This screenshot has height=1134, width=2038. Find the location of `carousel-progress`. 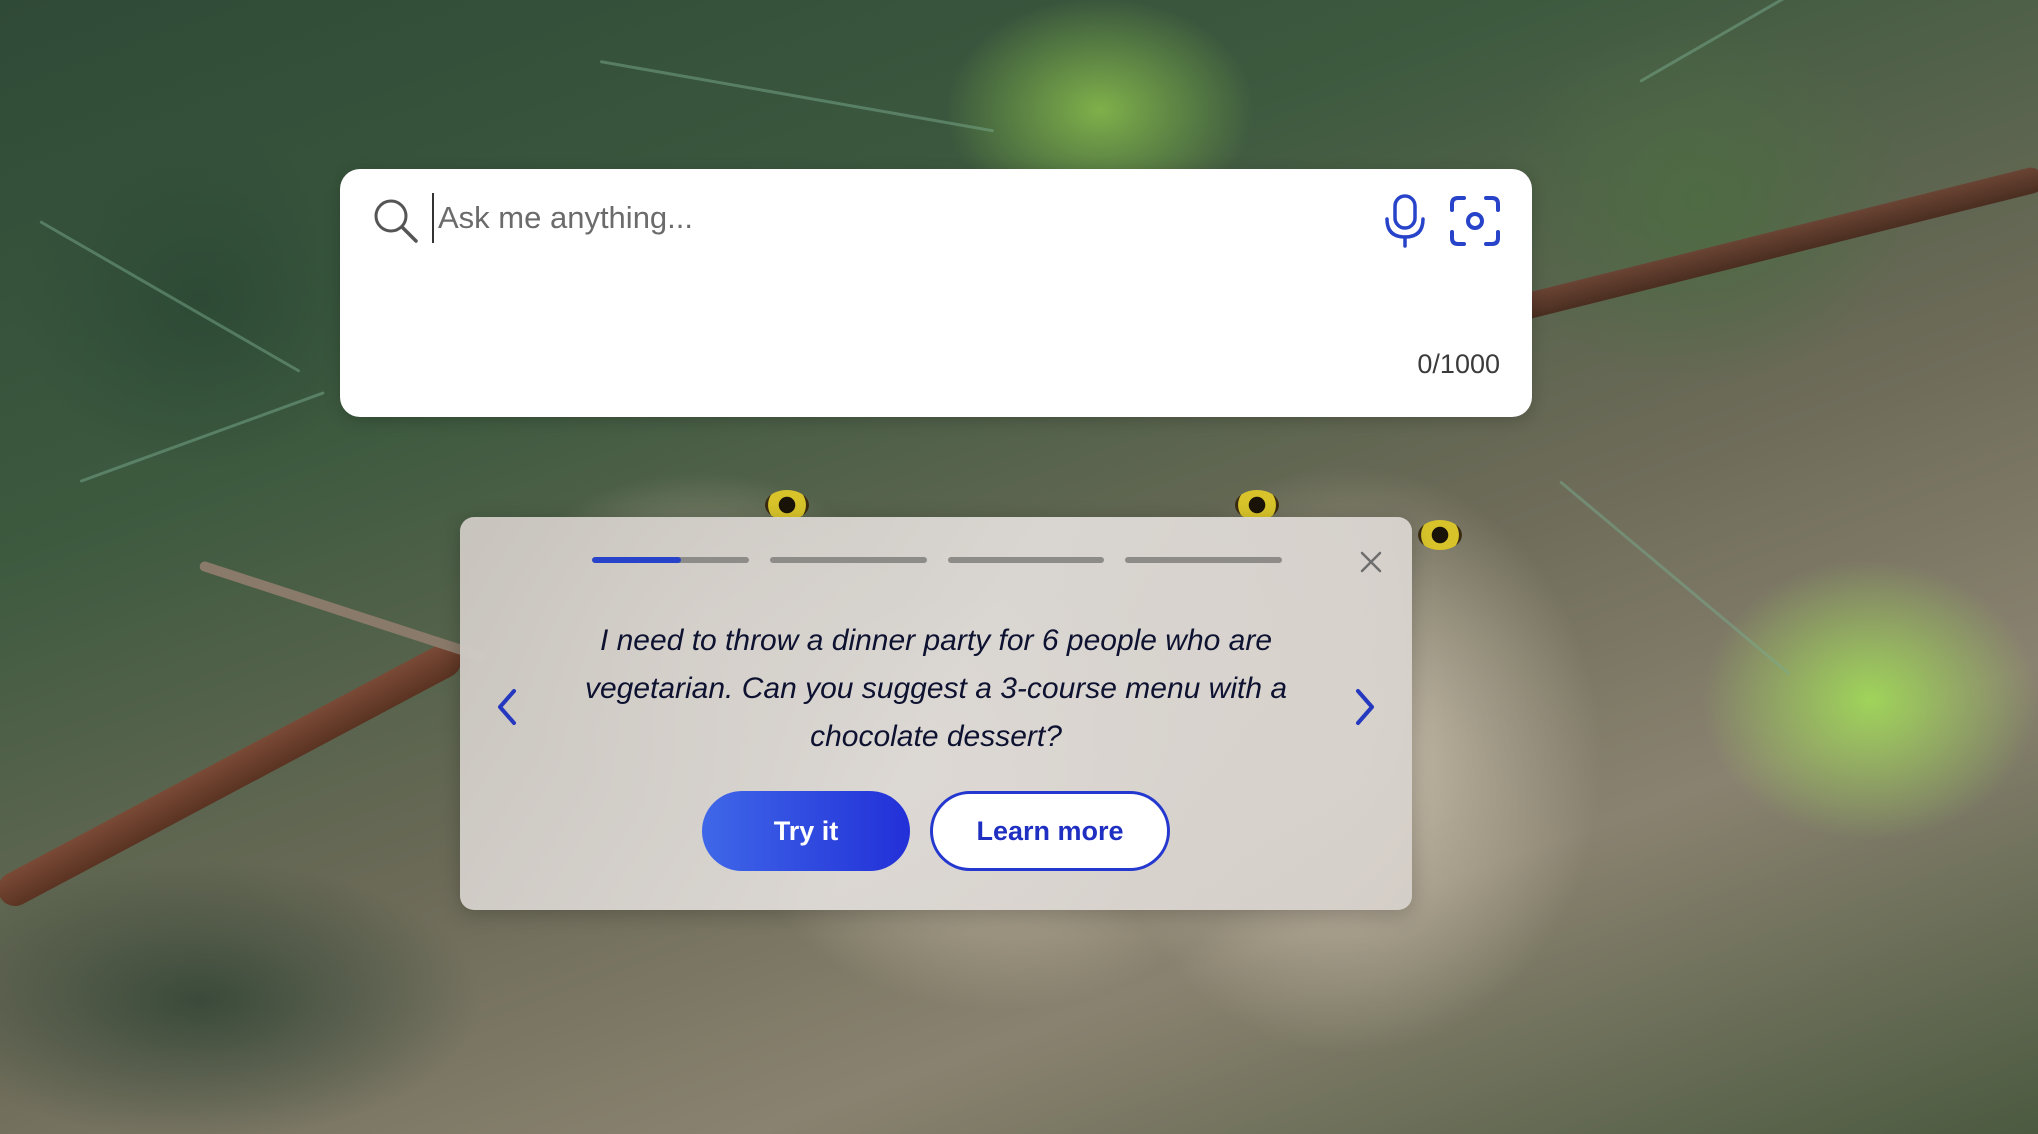

carousel-progress is located at coordinates (937, 560).